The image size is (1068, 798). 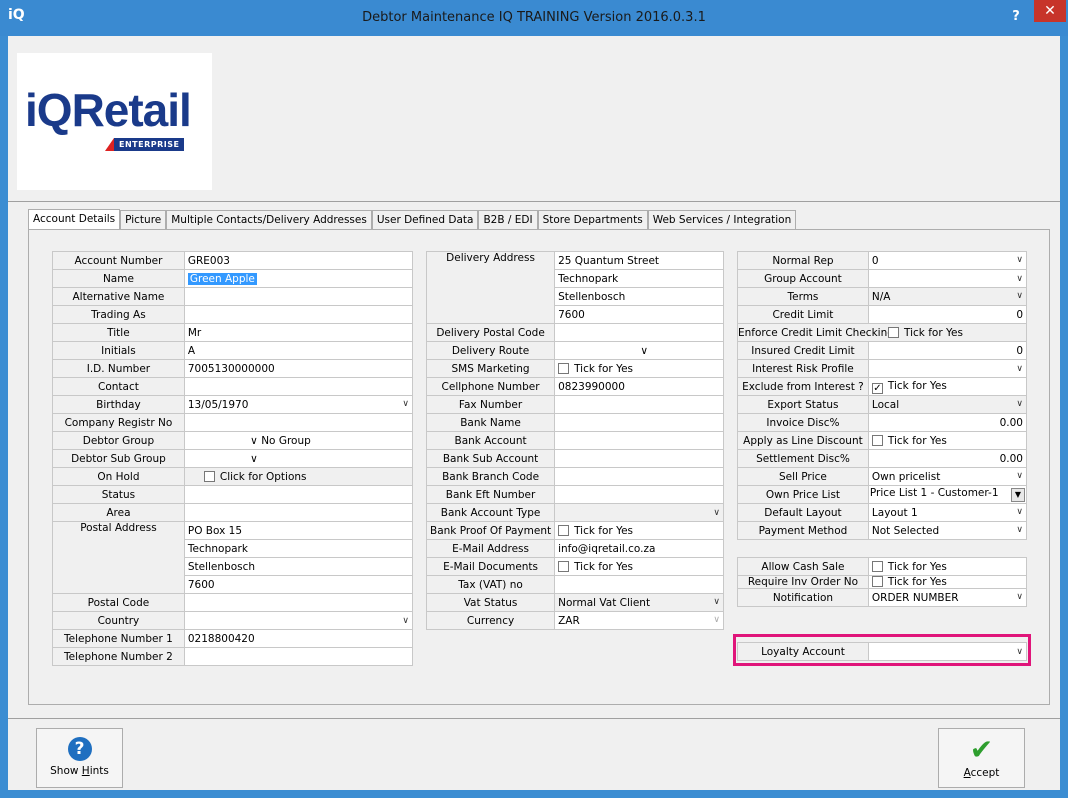 What do you see at coordinates (639, 620) in the screenshot?
I see `currency-field: ZAR ∨` at bounding box center [639, 620].